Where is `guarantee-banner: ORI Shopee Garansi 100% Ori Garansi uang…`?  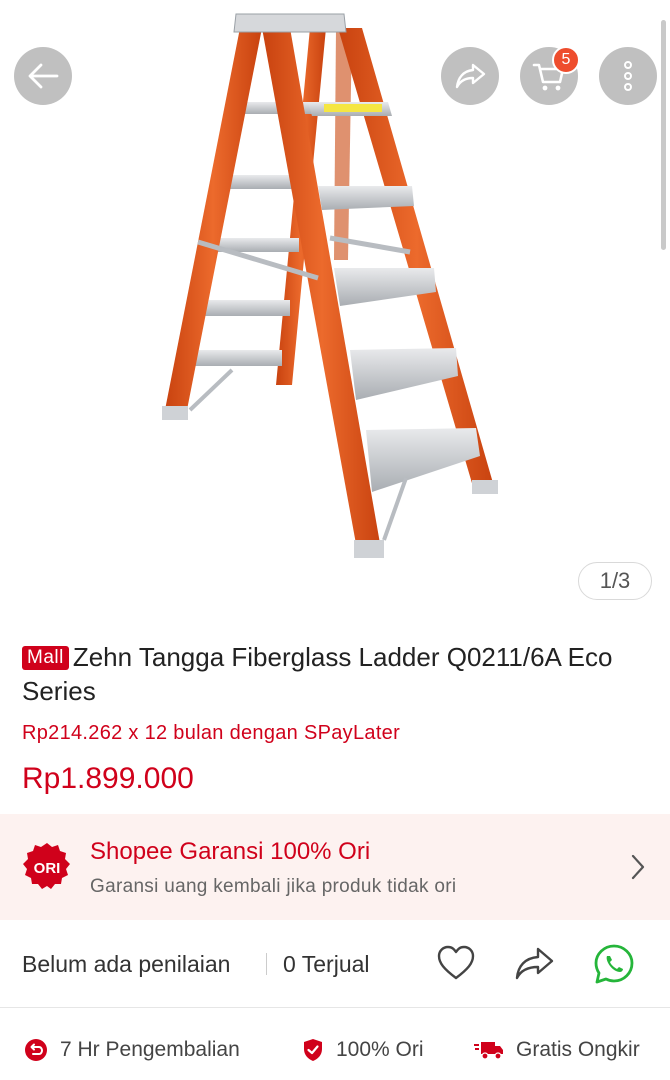 guarantee-banner: ORI Shopee Garansi 100% Ori Garansi uang… is located at coordinates (335, 867).